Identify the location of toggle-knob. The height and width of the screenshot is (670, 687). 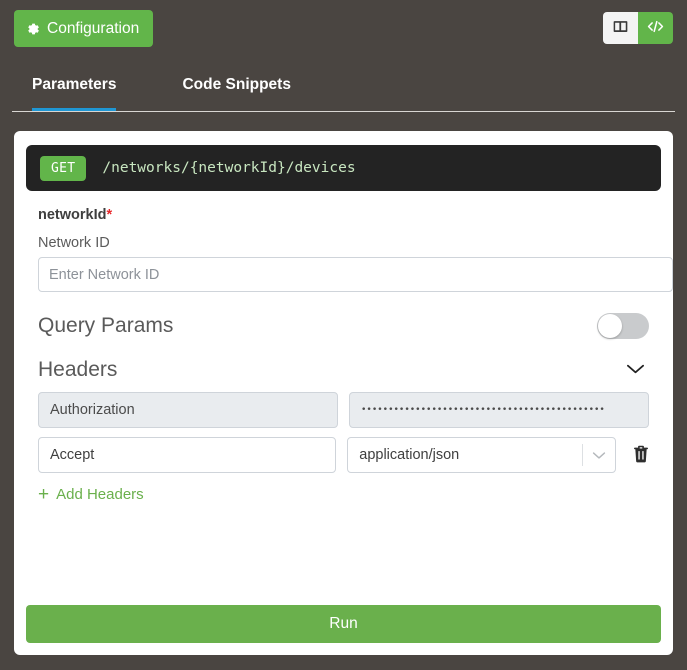
(610, 326).